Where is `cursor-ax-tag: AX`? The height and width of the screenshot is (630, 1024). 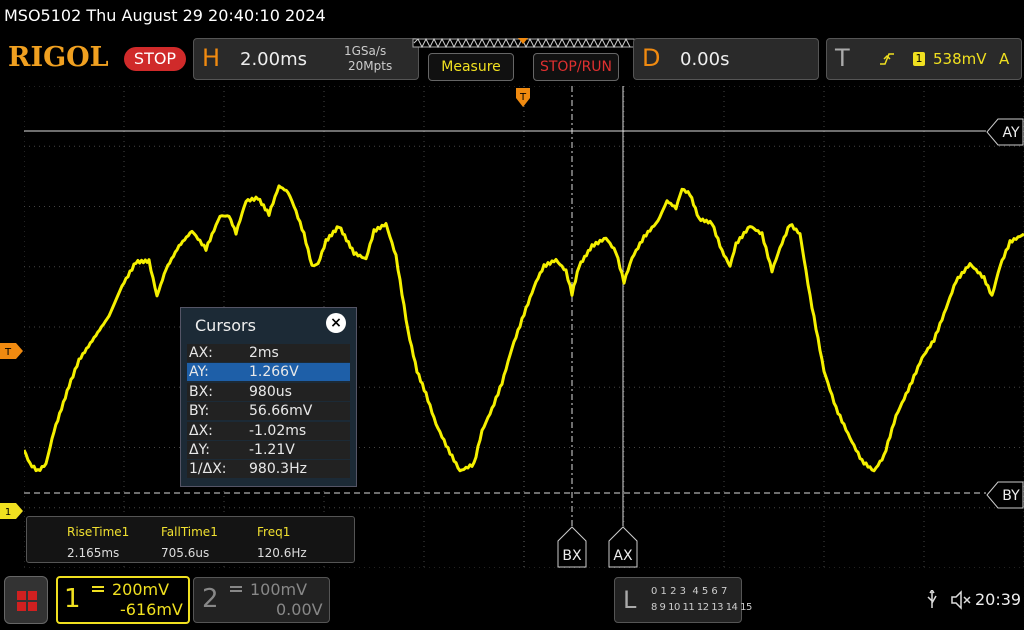
cursor-ax-tag: AX is located at coordinates (623, 547).